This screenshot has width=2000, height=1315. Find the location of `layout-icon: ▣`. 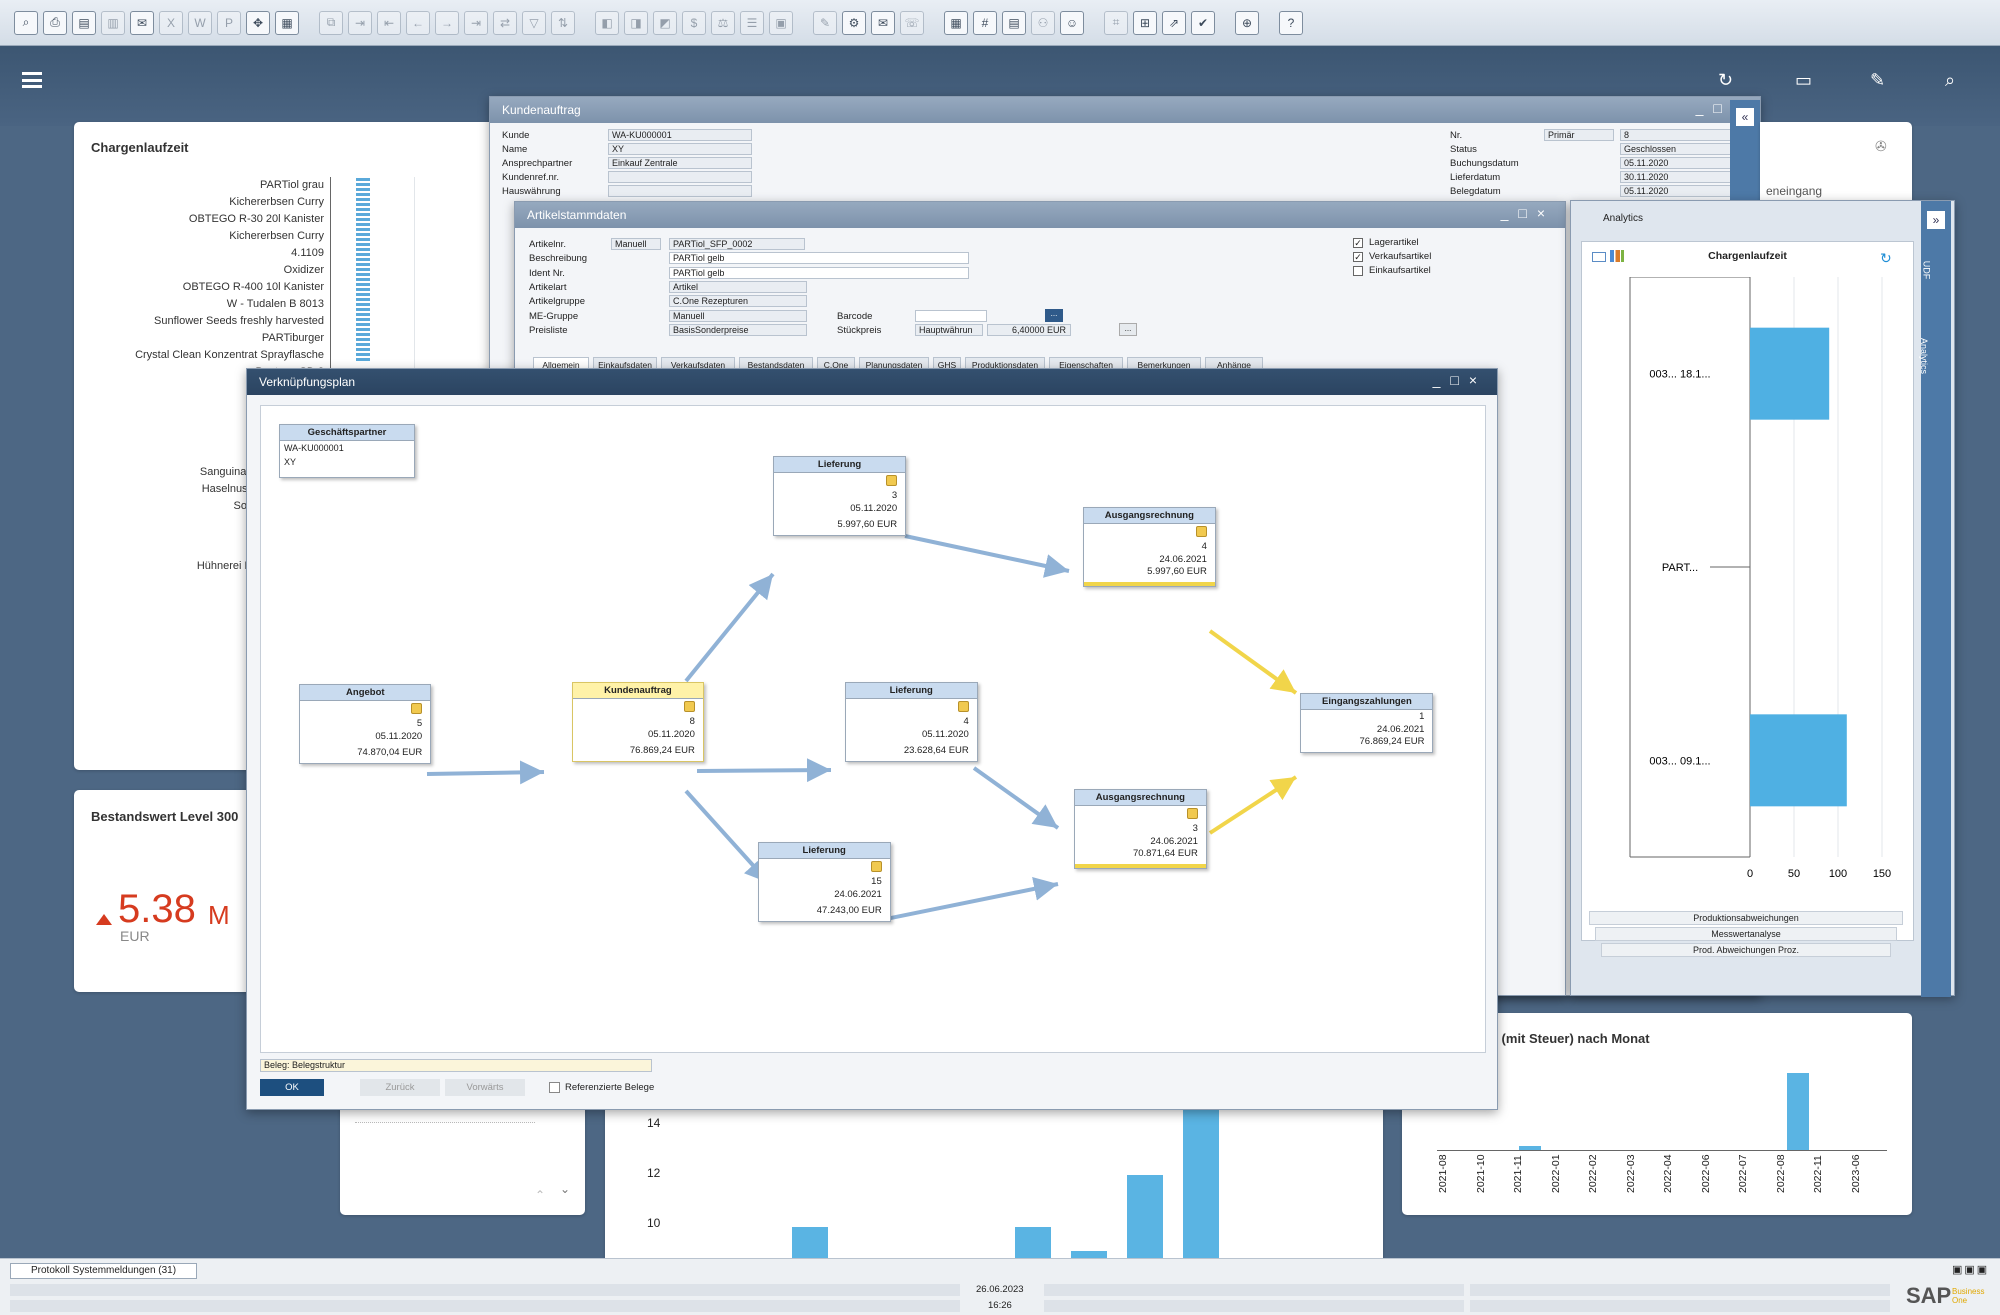

layout-icon: ▣ is located at coordinates (781, 22).